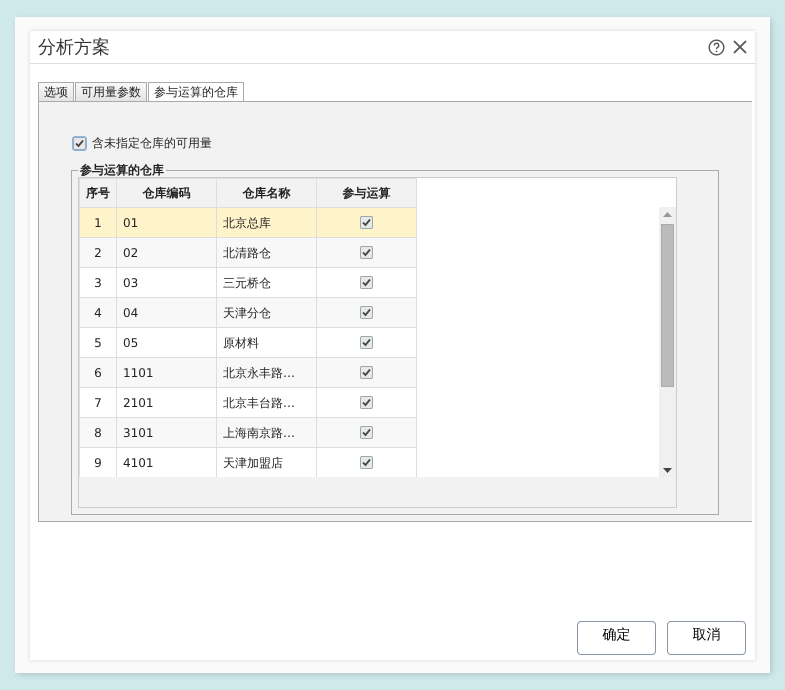 Image resolution: width=785 pixels, height=690 pixels. What do you see at coordinates (98, 373) in the screenshot?
I see `table-cell: 6` at bounding box center [98, 373].